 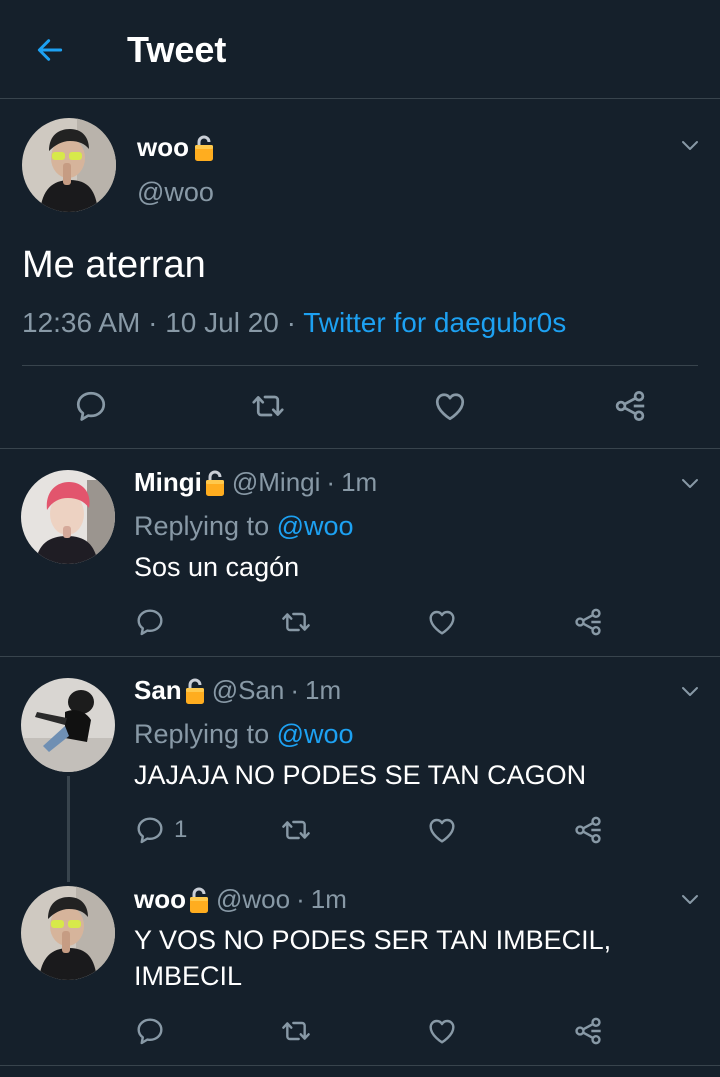 I want to click on top-bar: Tweet, so click(x=360, y=49).